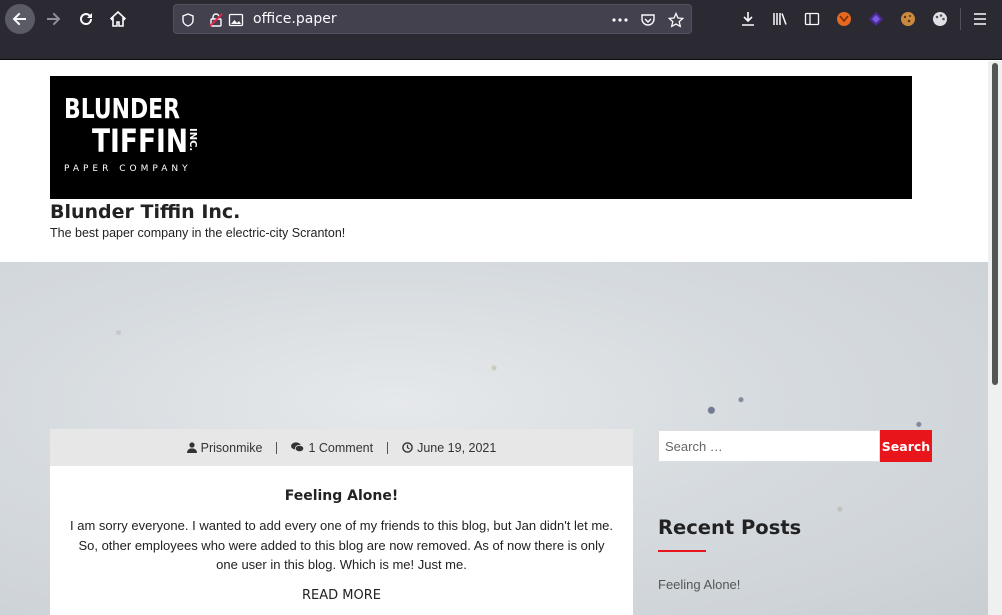 This screenshot has height=615, width=1002. Describe the element at coordinates (140, 141) in the screenshot. I see `logo-line2: TIFFIN` at that location.